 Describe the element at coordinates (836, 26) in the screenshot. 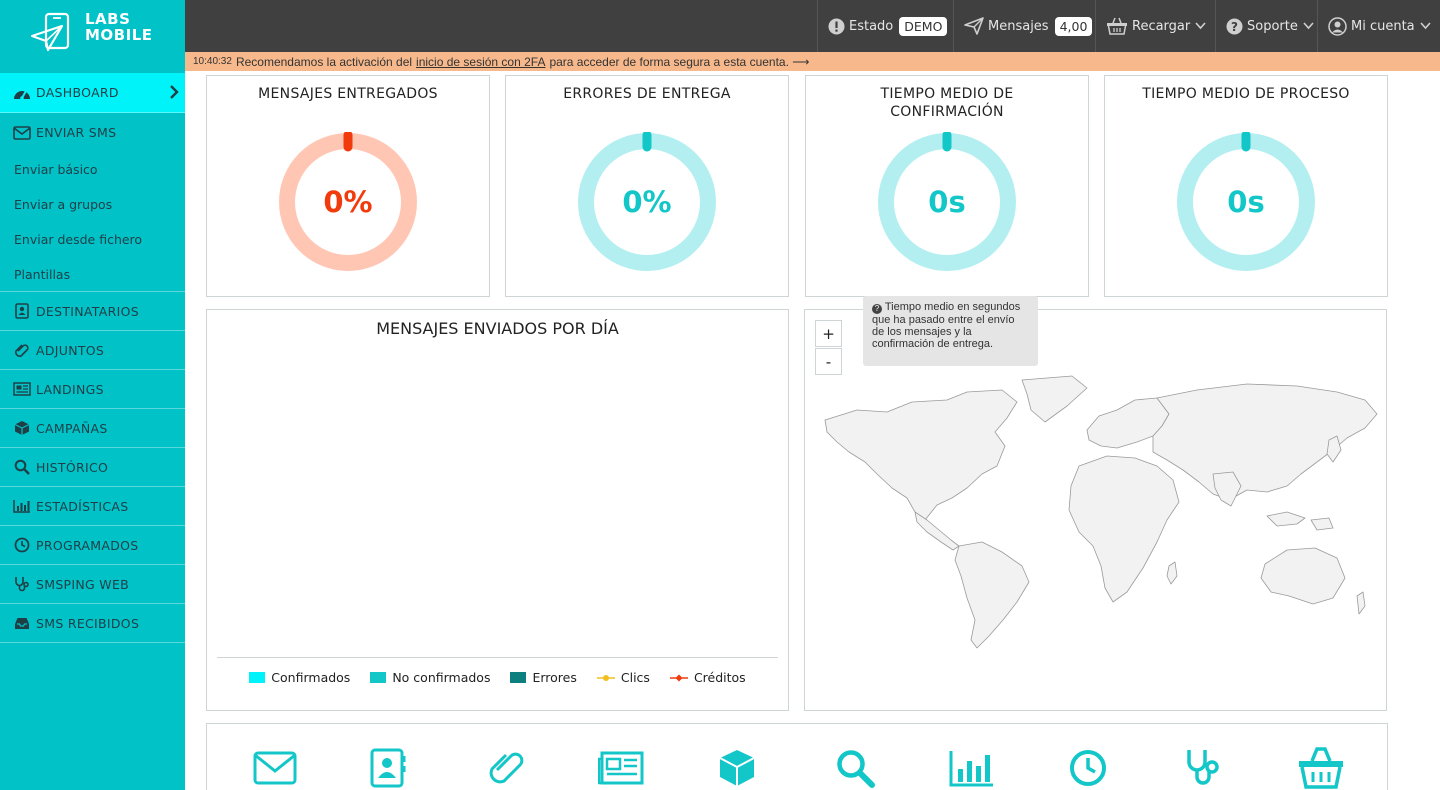

I see `alert-circle-icon` at that location.